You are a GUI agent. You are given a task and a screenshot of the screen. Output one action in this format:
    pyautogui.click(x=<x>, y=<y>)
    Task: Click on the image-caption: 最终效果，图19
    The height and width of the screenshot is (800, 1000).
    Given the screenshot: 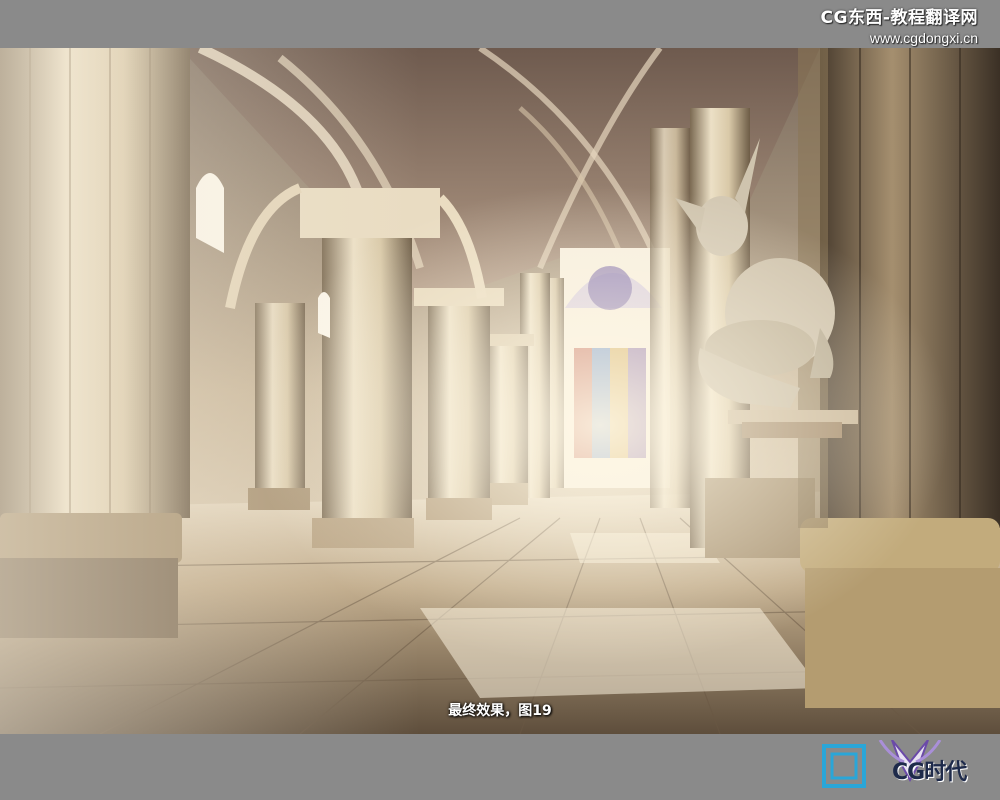 What is the action you would take?
    pyautogui.click(x=500, y=711)
    